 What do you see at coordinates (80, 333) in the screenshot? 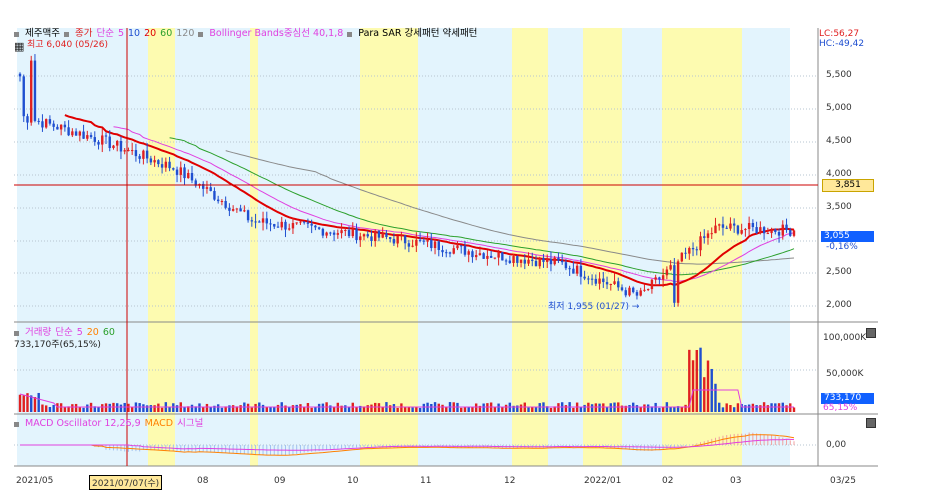
I see `volume-ma-5: 5` at bounding box center [80, 333].